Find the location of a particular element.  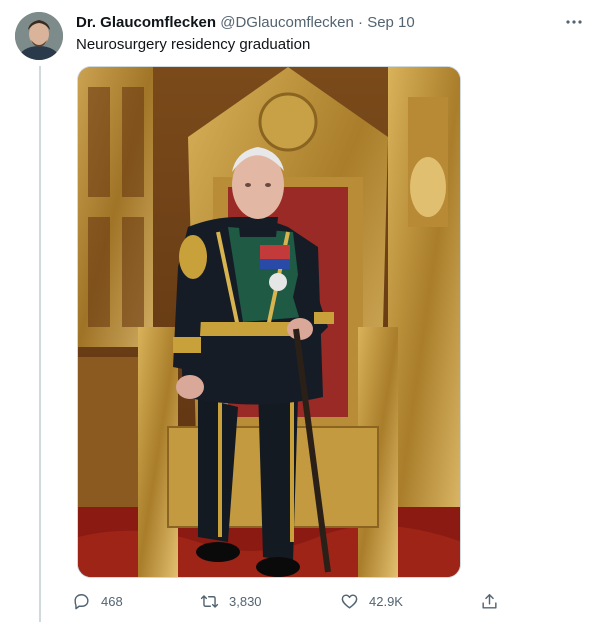

share-icon is located at coordinates (489, 601).